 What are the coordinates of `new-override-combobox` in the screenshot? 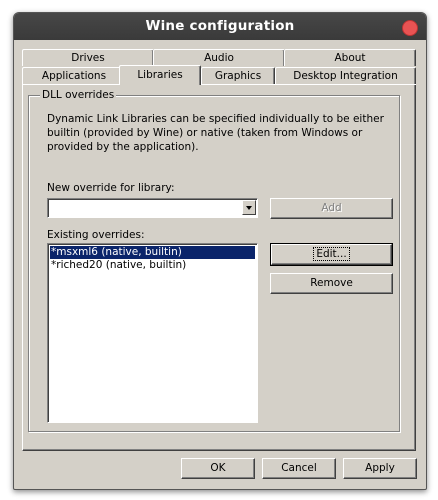 It's located at (152, 208).